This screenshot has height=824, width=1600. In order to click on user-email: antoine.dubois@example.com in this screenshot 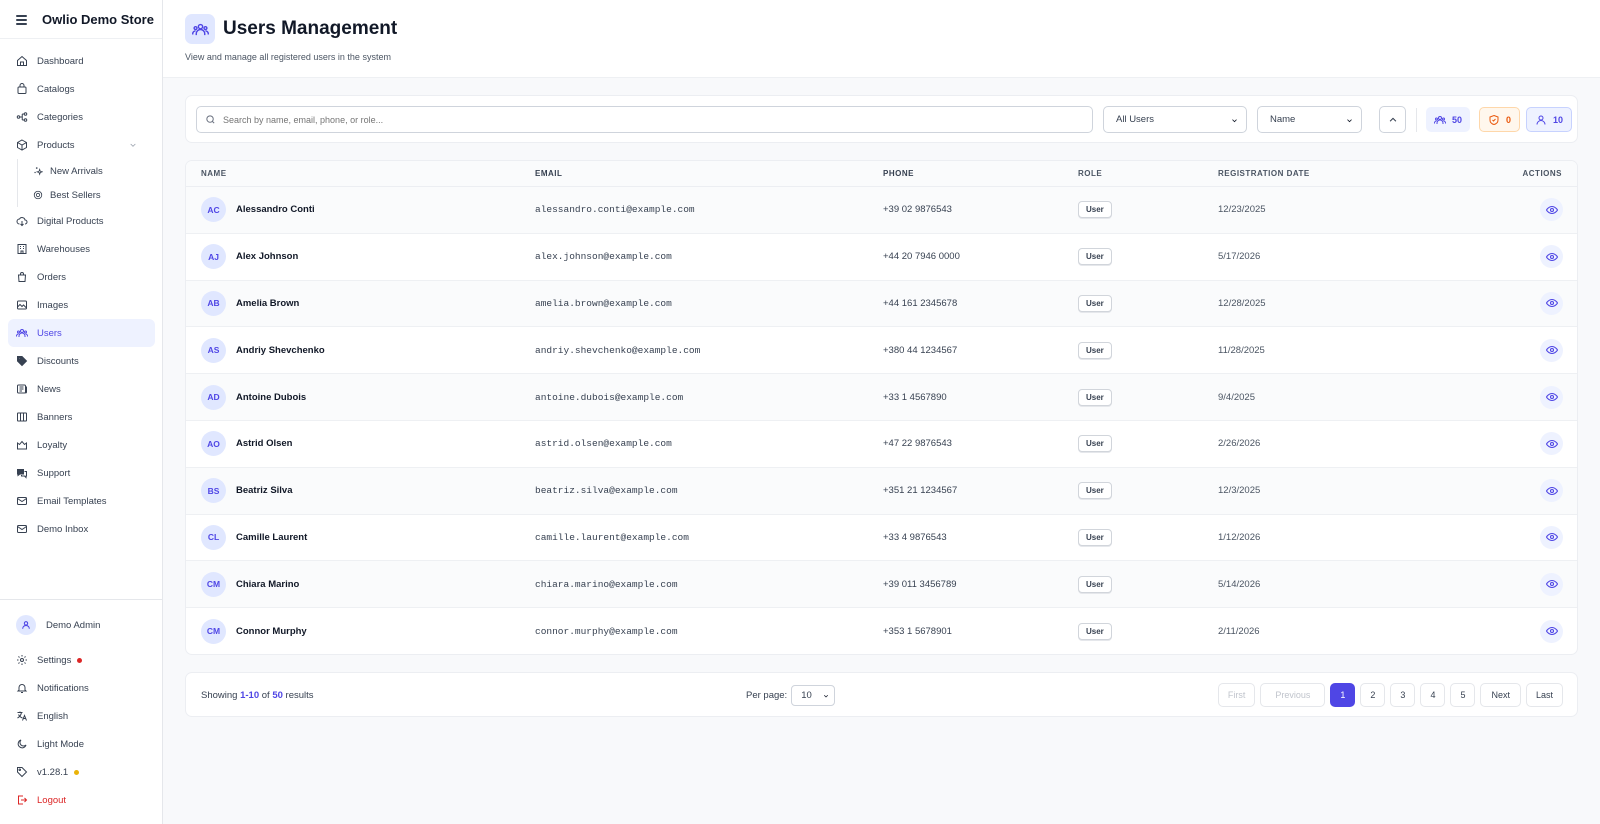, I will do `click(609, 397)`.